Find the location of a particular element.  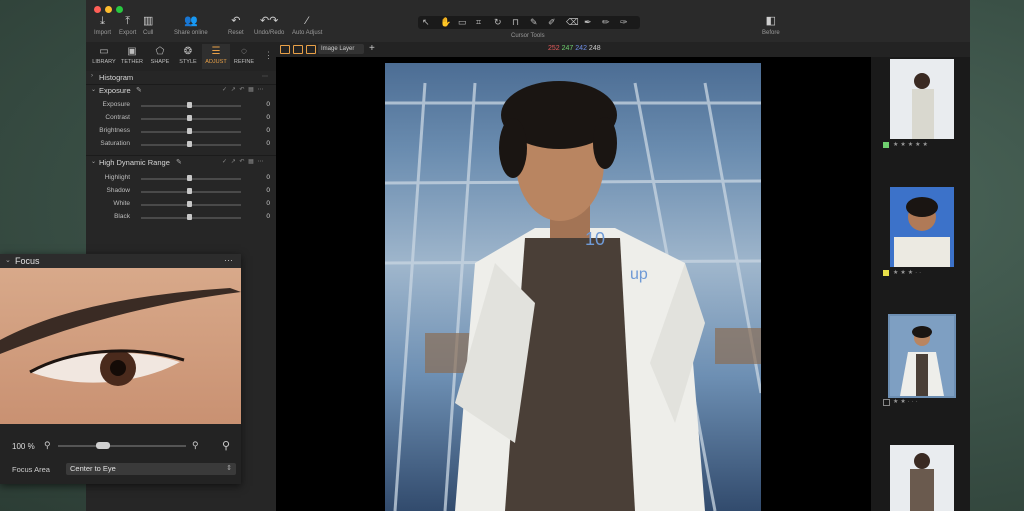

tab-adjust: ☰ ADJUST is located at coordinates (216, 56).